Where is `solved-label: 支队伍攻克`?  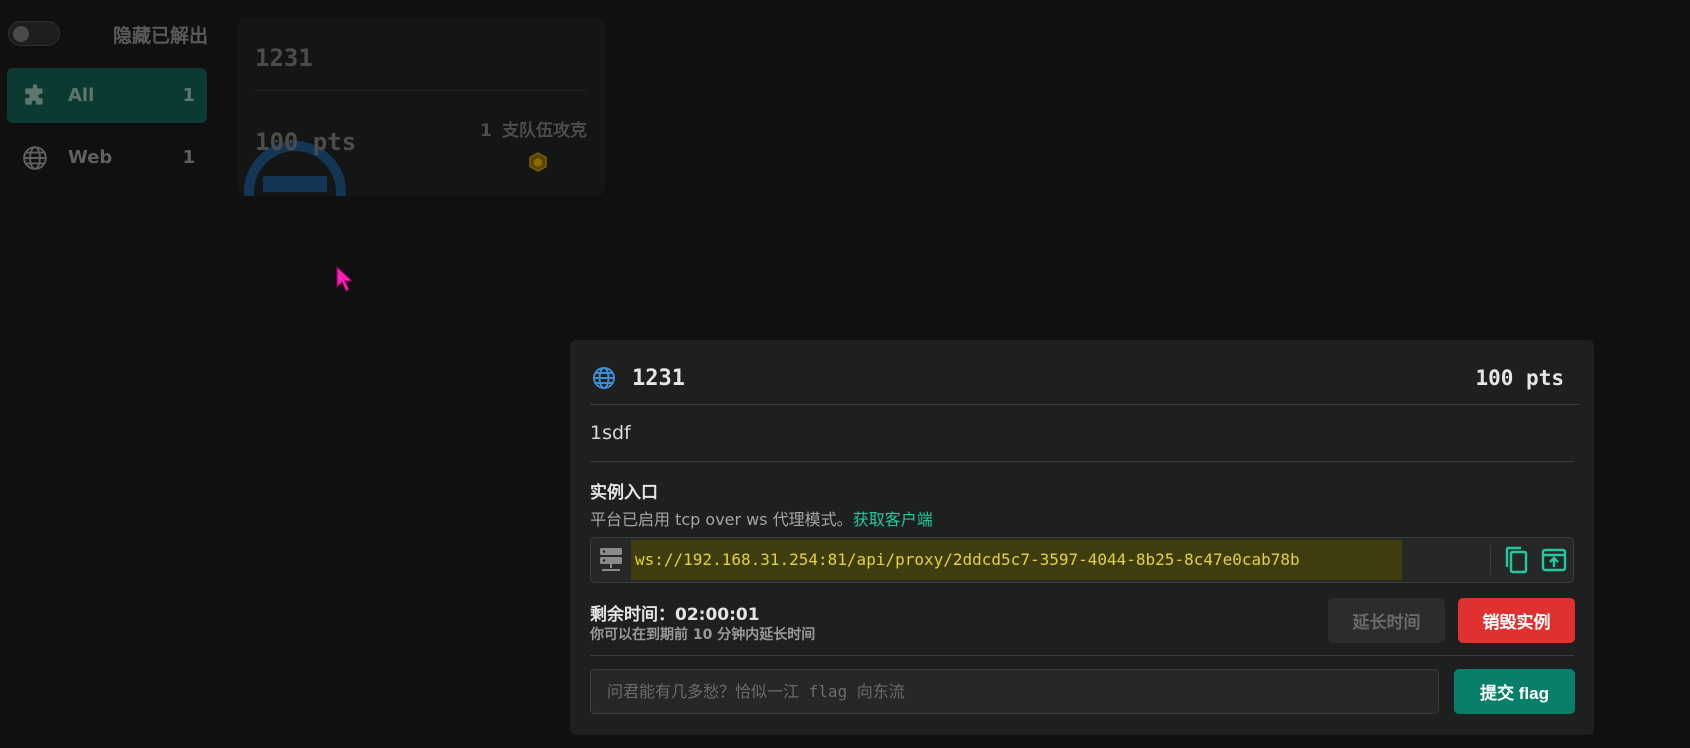
solved-label: 支队伍攻克 is located at coordinates (544, 131).